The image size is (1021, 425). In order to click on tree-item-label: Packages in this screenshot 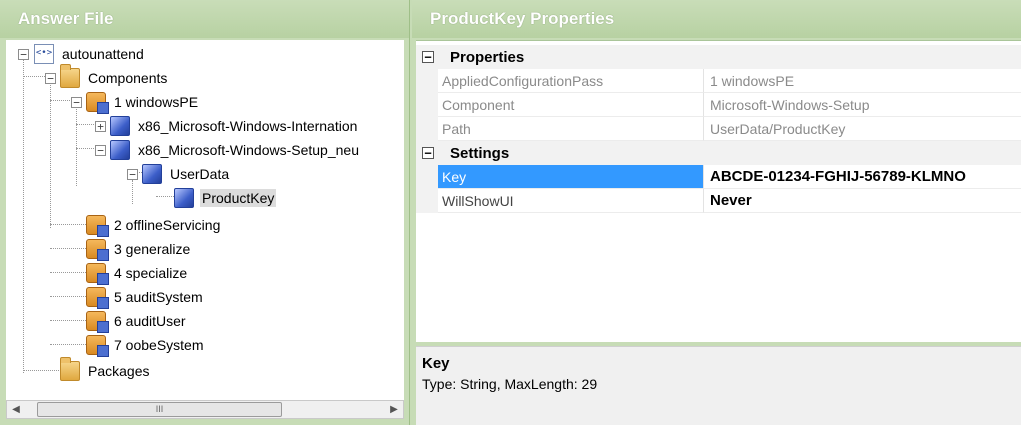, I will do `click(119, 371)`.